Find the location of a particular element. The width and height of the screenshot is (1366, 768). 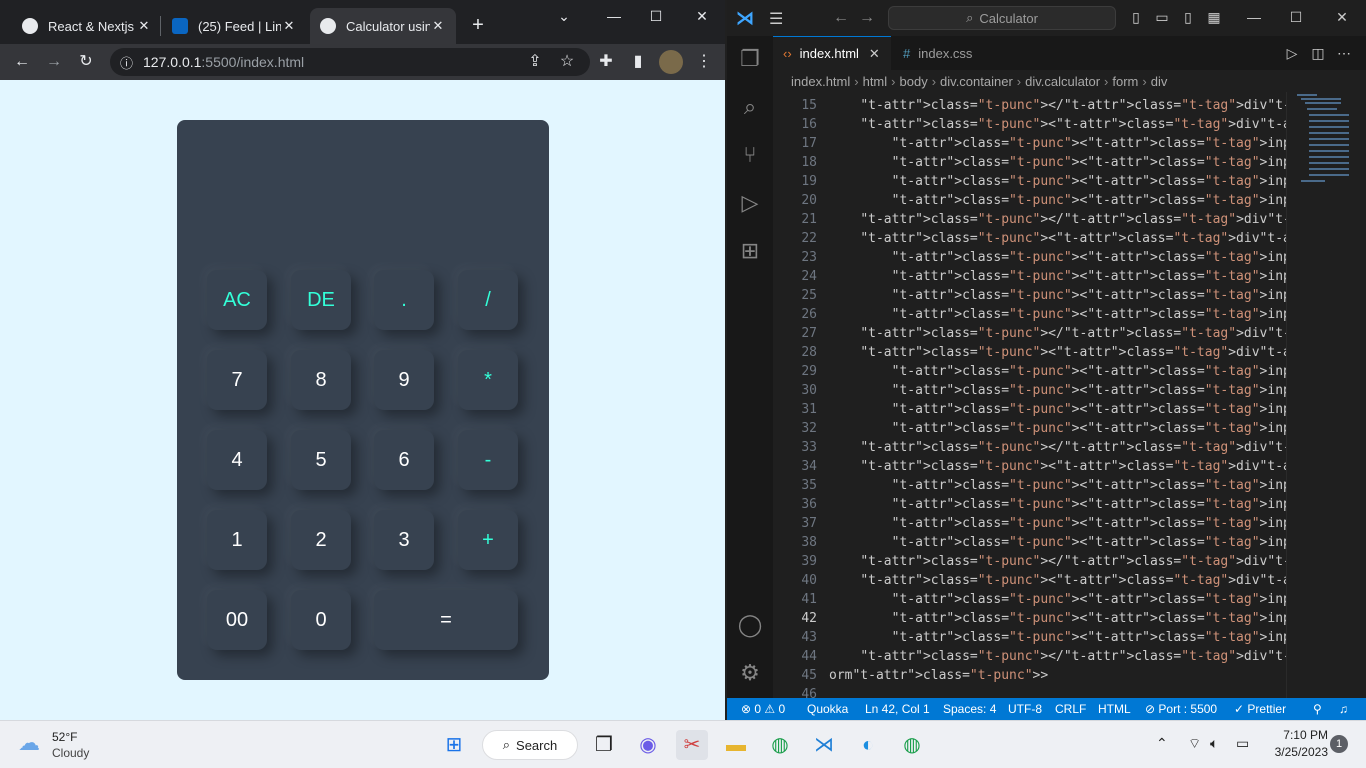

indentation-status: Spaces: 4 is located at coordinates (969, 709).